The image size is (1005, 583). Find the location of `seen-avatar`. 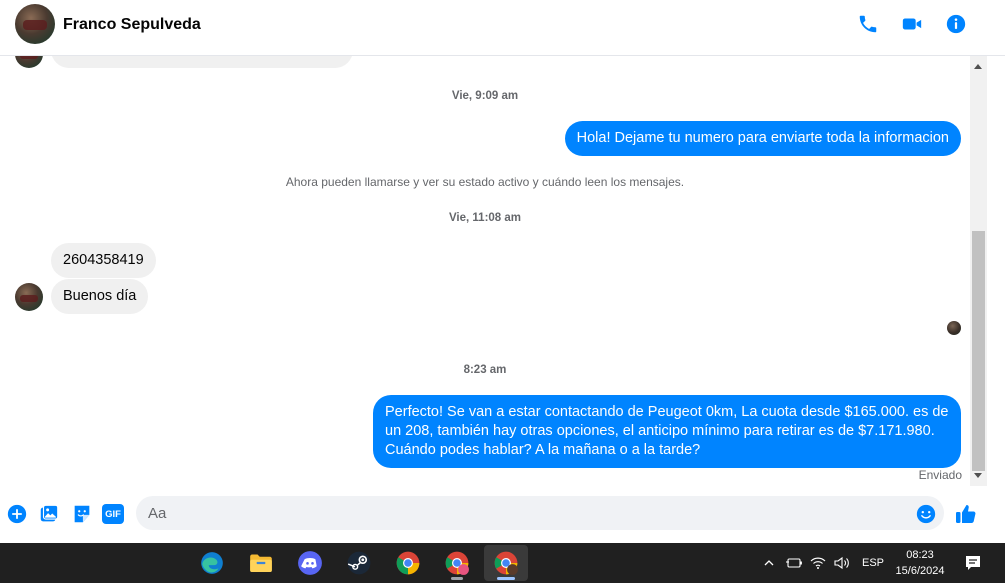

seen-avatar is located at coordinates (954, 328).